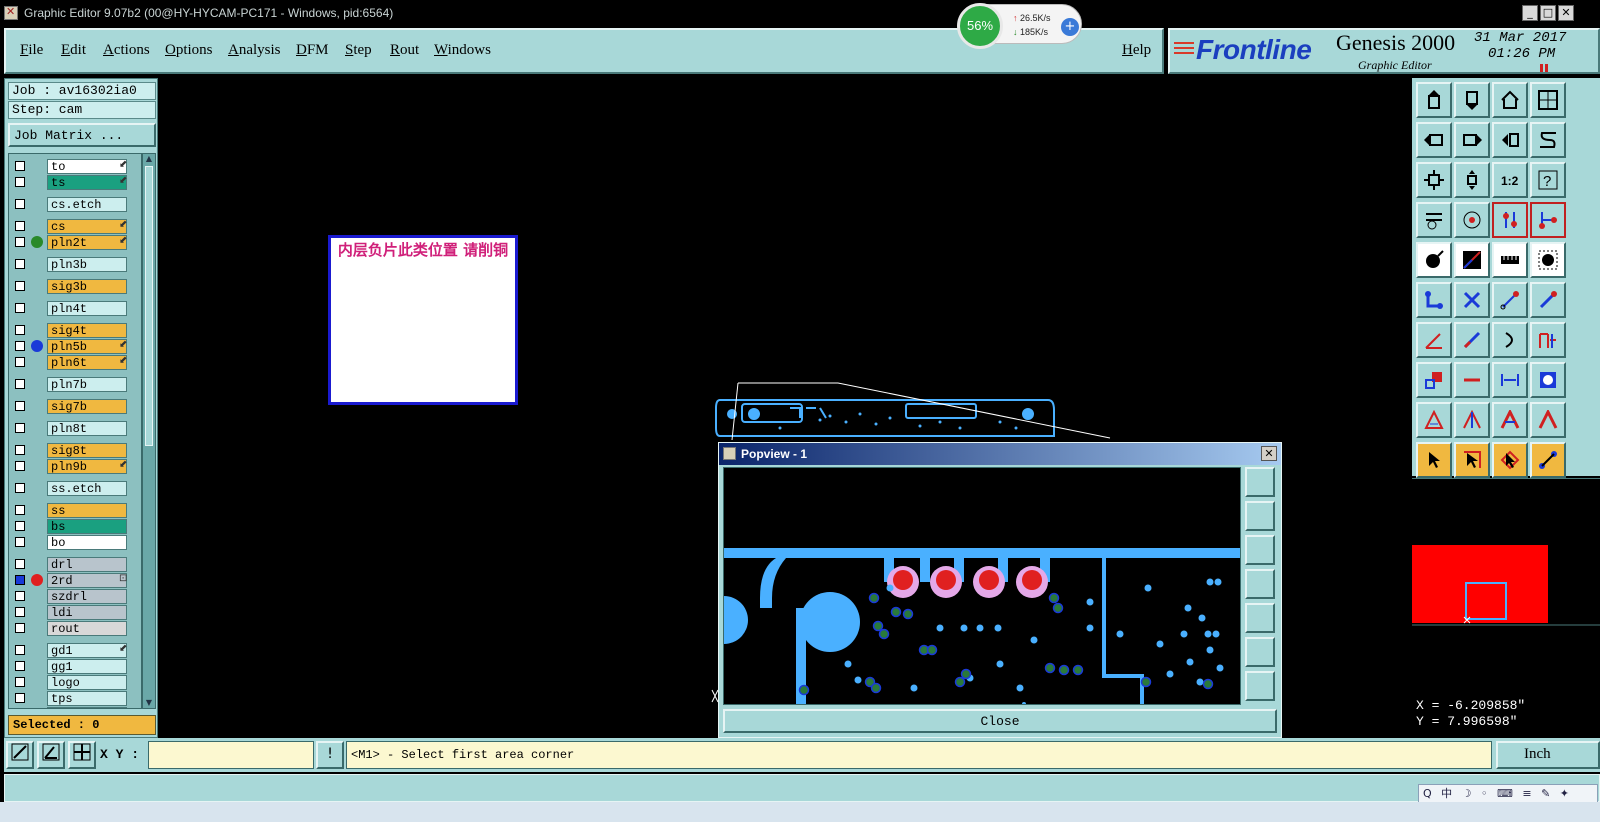 Image resolution: width=1600 pixels, height=822 pixels. Describe the element at coordinates (87, 362) in the screenshot. I see `layer-name: pln6t` at that location.